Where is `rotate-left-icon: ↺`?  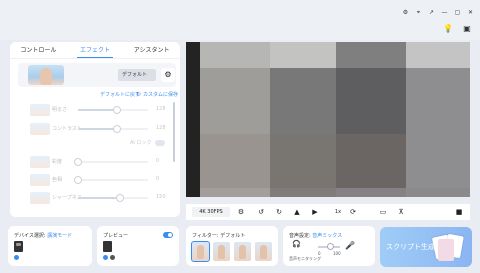 rotate-left-icon: ↺ is located at coordinates (261, 212).